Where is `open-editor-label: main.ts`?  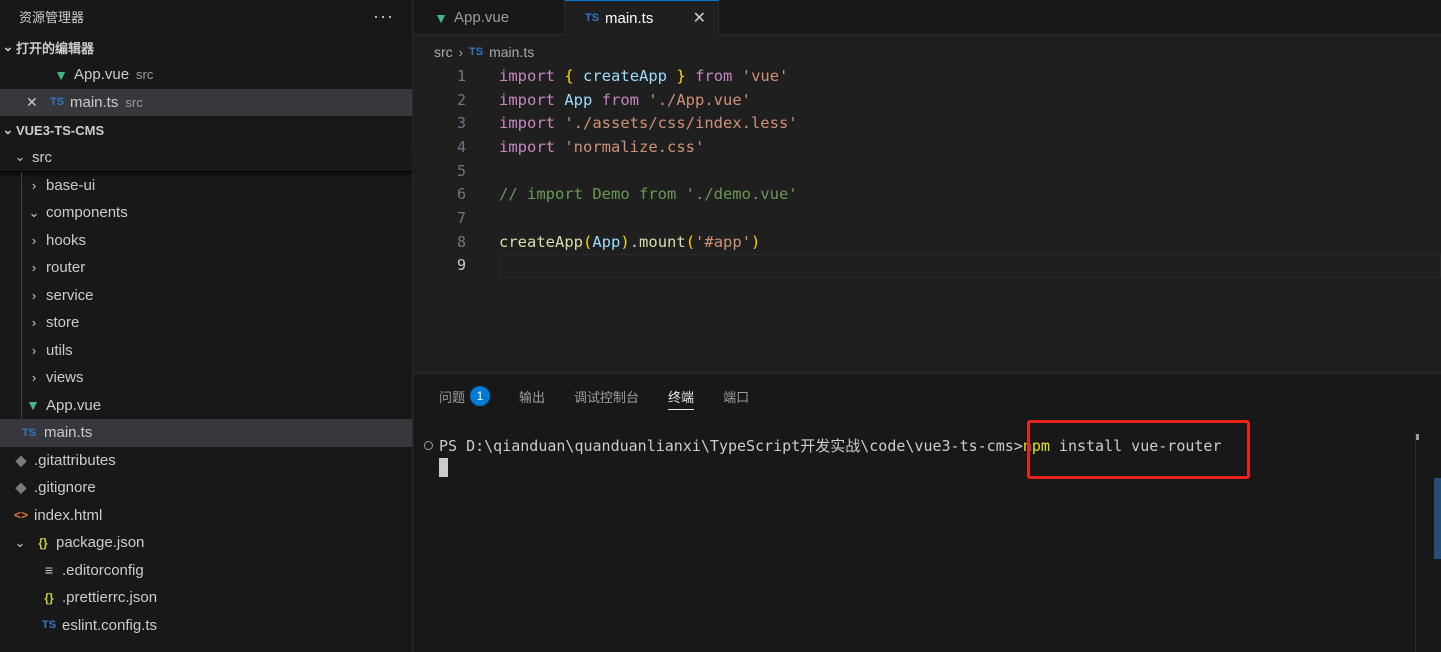 open-editor-label: main.ts is located at coordinates (94, 102).